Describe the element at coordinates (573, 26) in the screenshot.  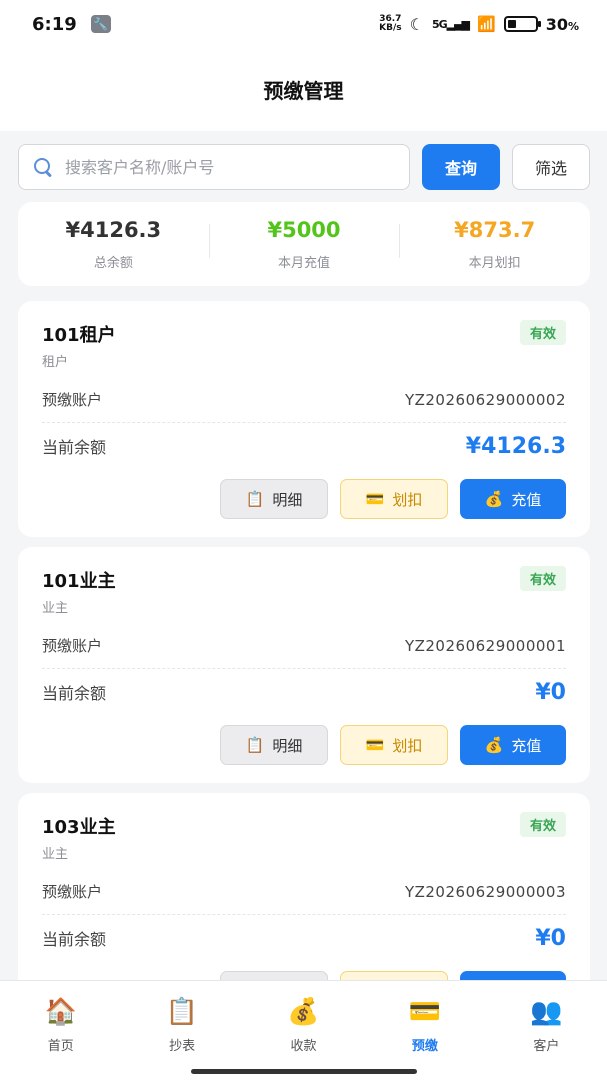
I see `battery-unit: %` at that location.